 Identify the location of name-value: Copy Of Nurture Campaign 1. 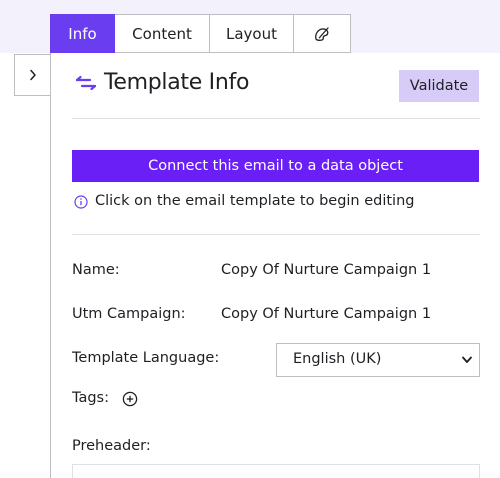
(326, 270).